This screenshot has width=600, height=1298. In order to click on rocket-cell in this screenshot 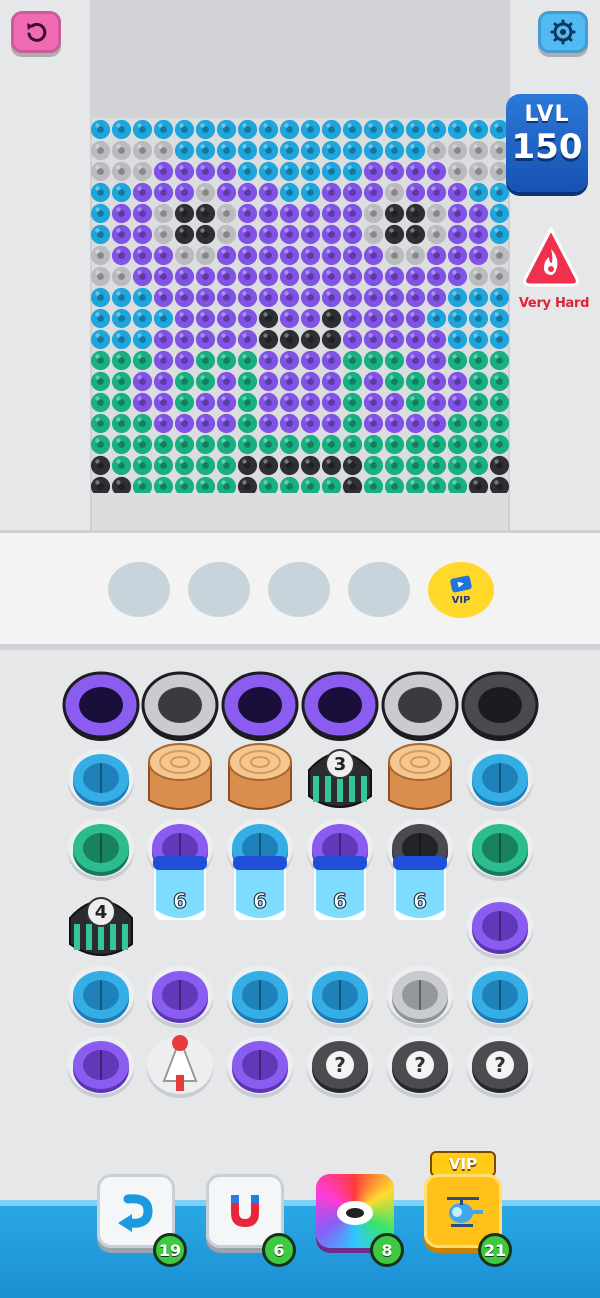, I will do `click(180, 1066)`.